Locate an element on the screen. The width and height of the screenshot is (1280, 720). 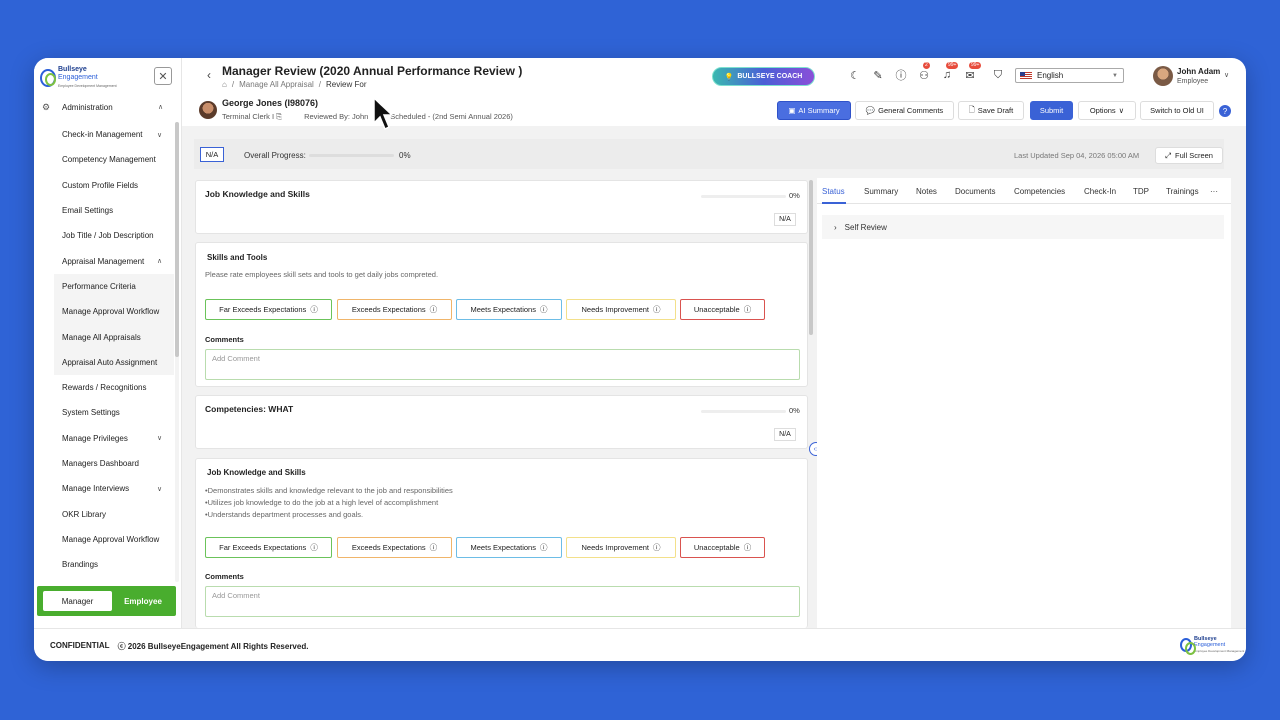
role-manager-button: Manager is located at coordinates (77, 601).